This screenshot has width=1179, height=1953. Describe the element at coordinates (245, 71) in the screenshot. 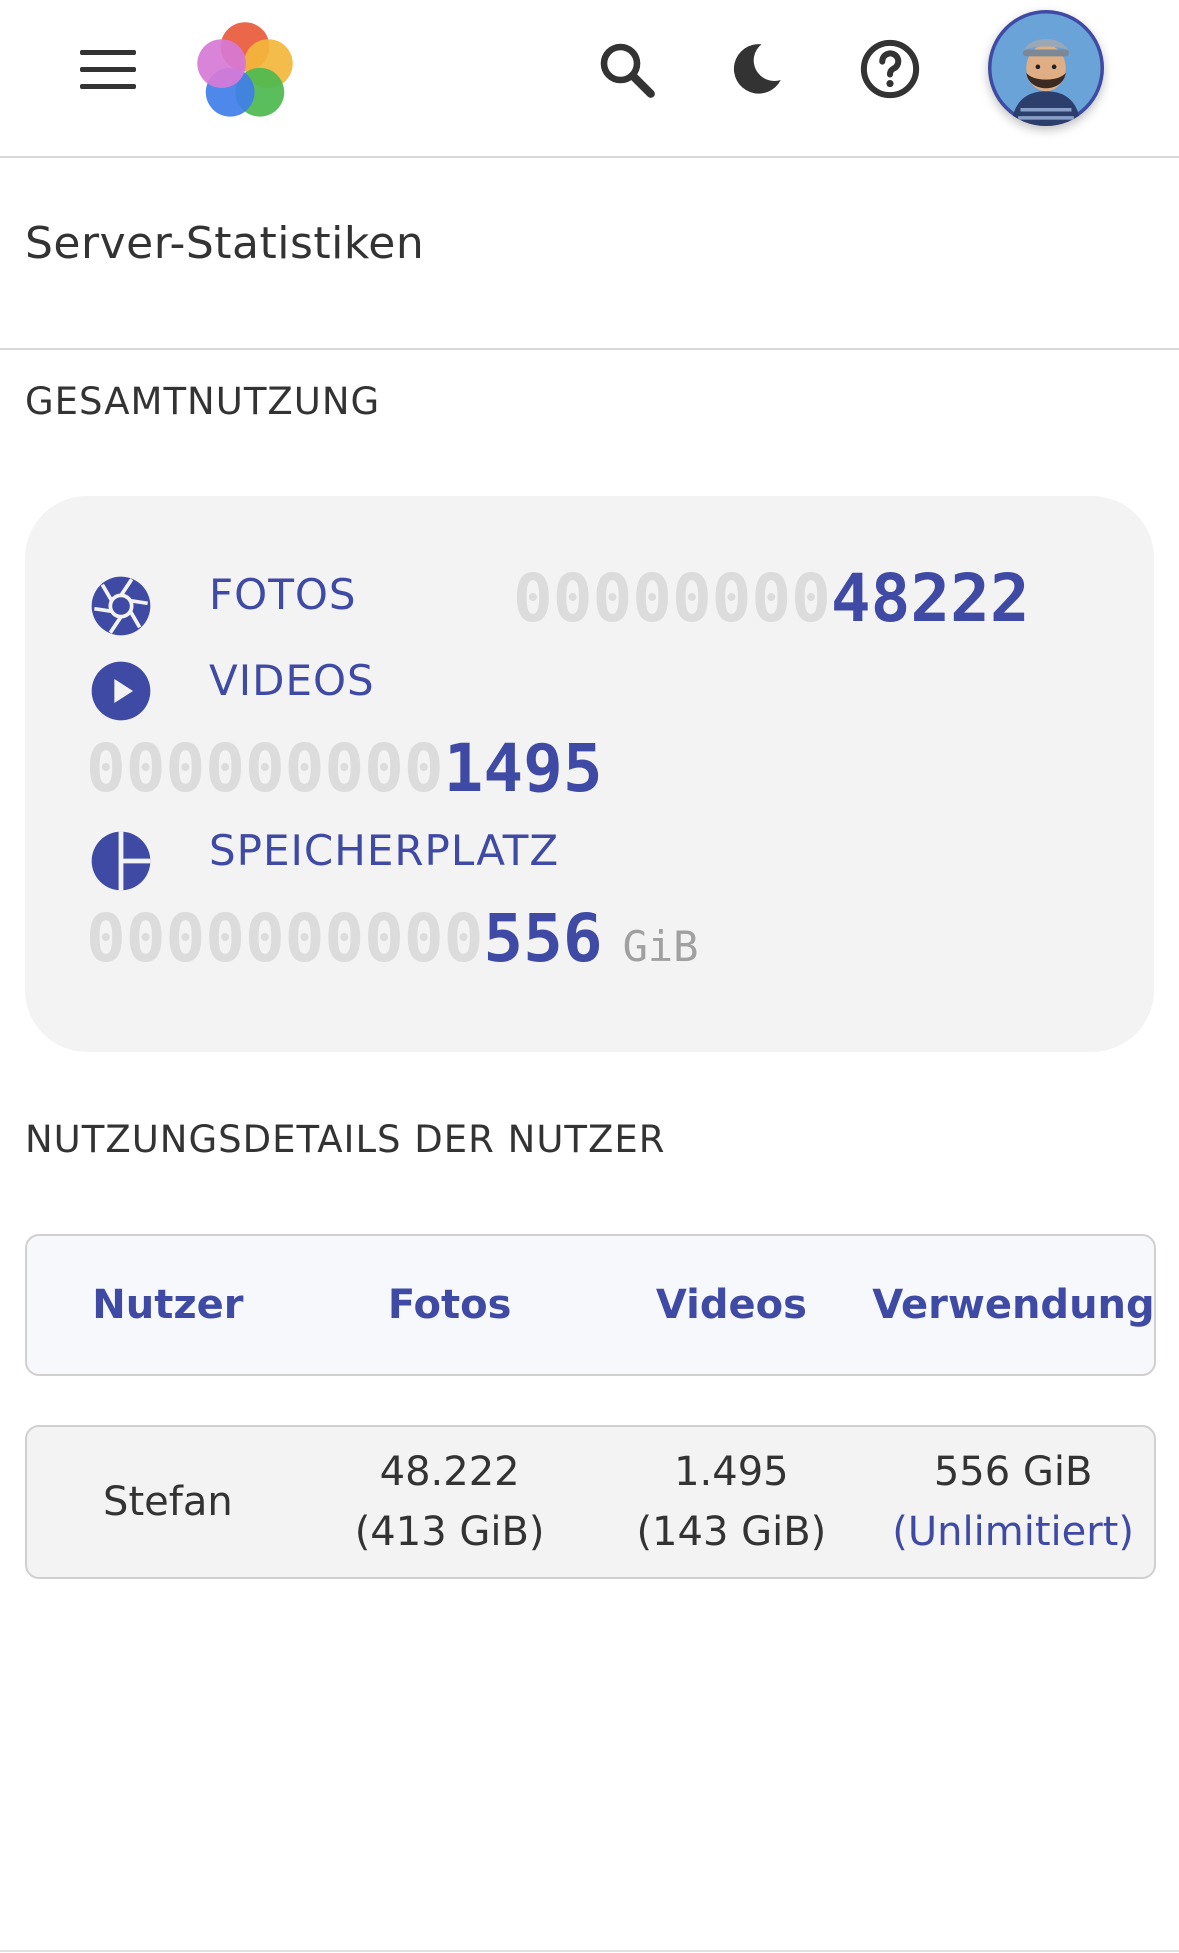

I see `app-logo-icon` at that location.